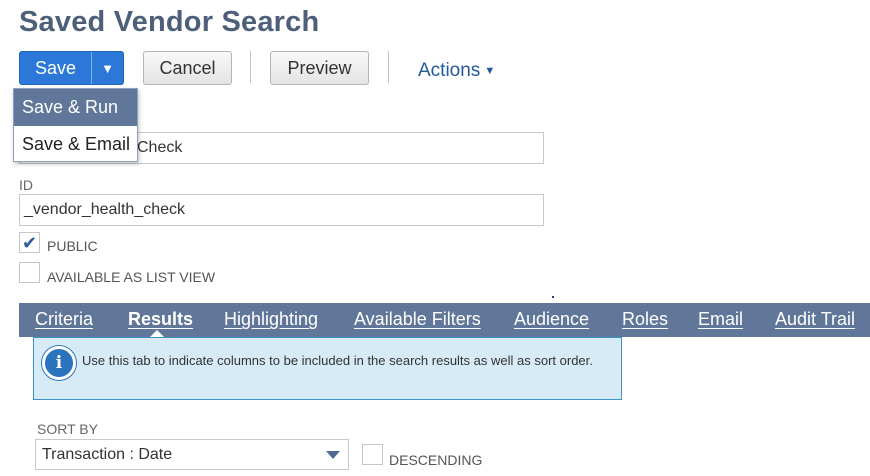  Describe the element at coordinates (26, 185) in the screenshot. I see `id-label: ID` at that location.